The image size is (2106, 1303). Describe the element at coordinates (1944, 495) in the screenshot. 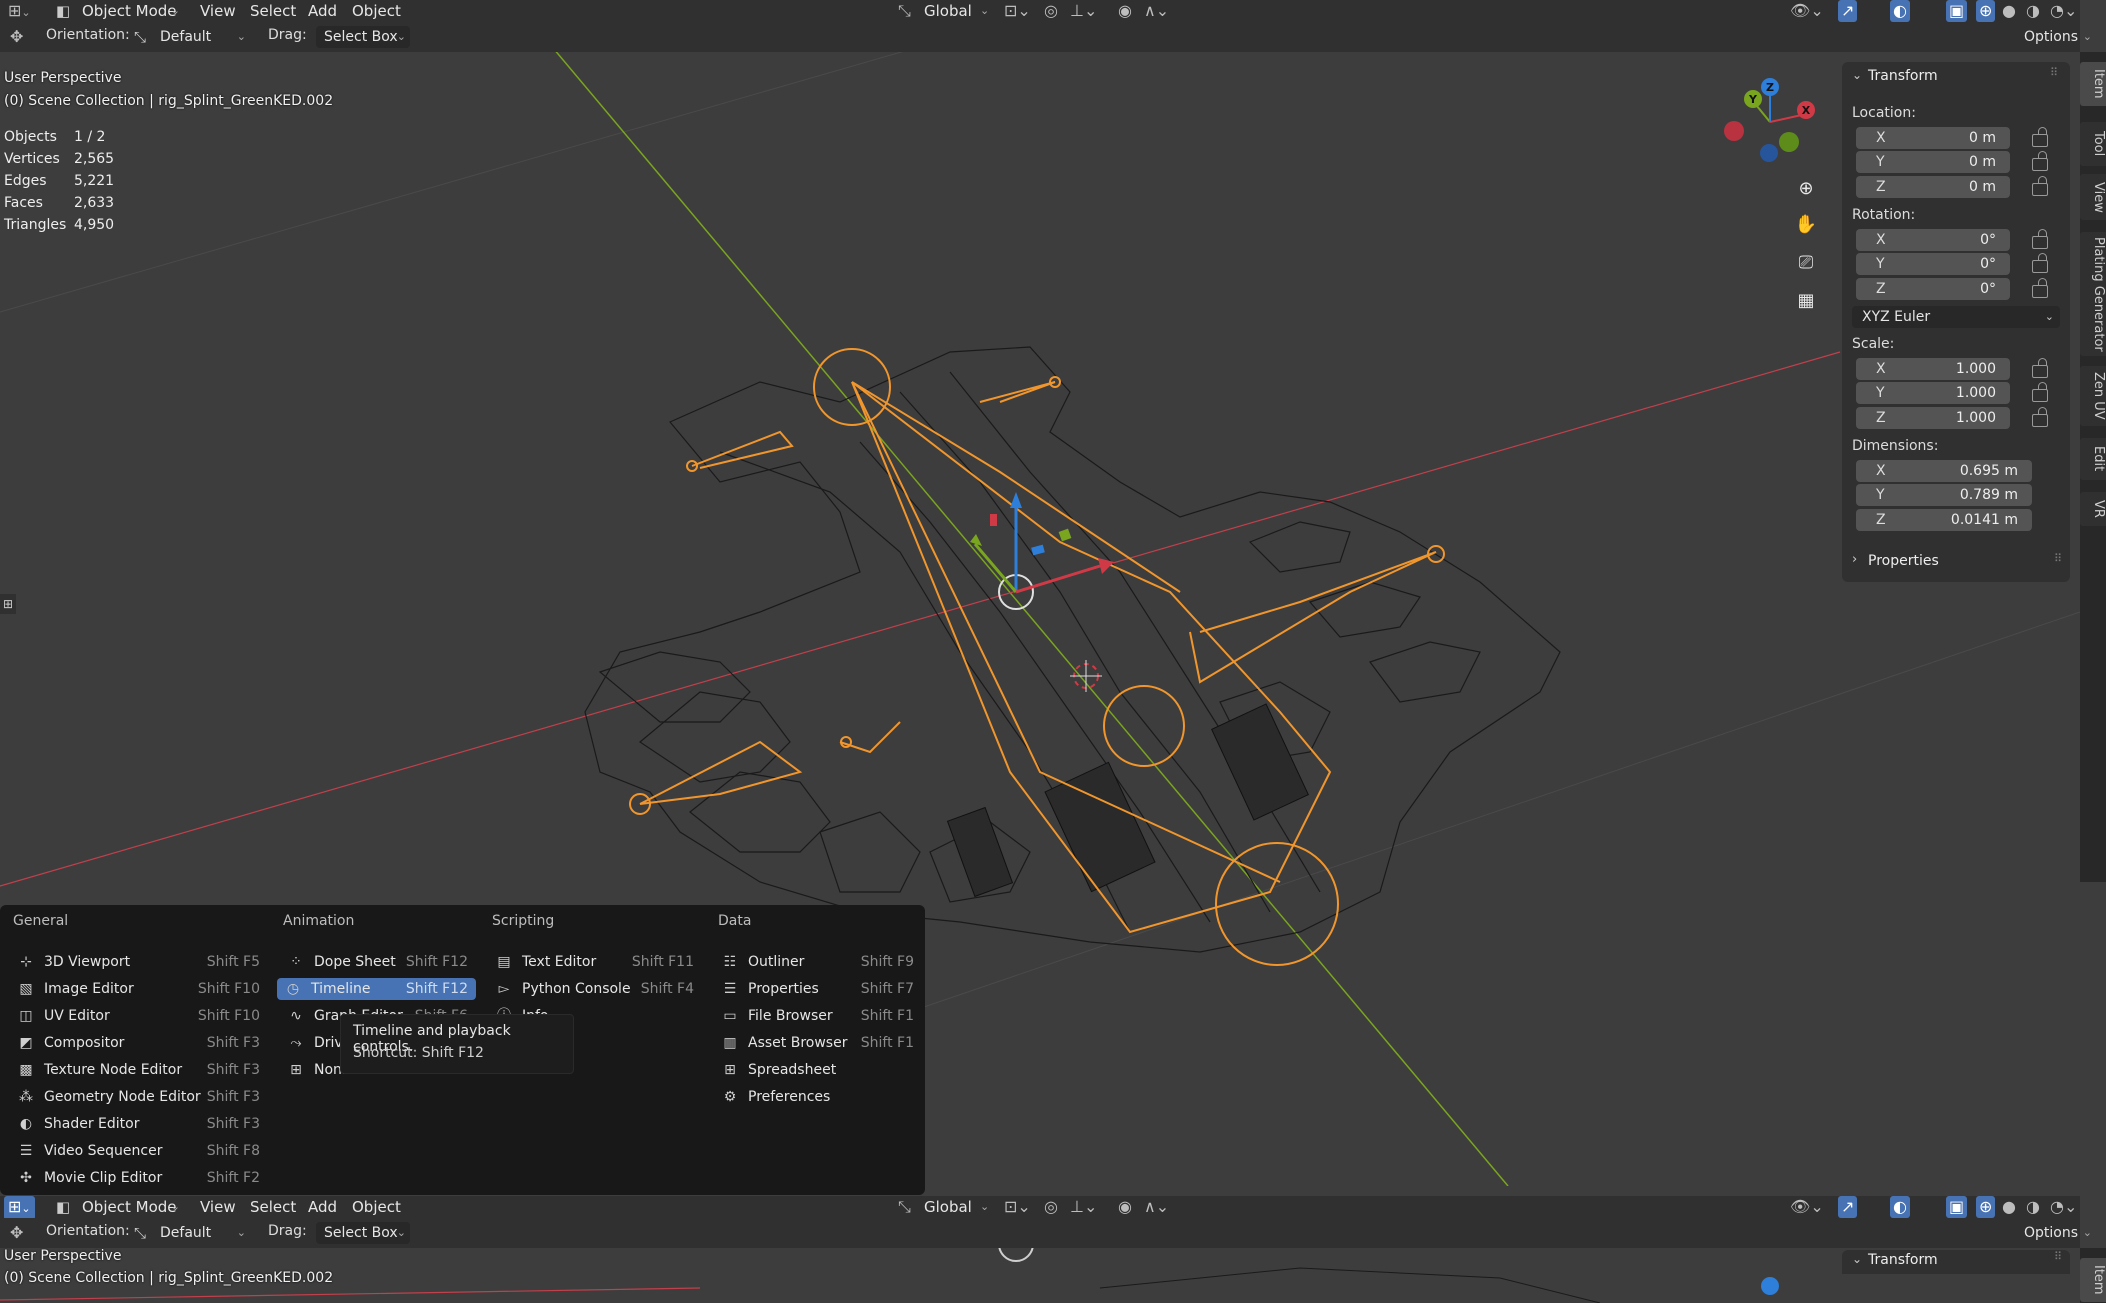

I see `dimensions-y-field: Y 0.789 m` at that location.